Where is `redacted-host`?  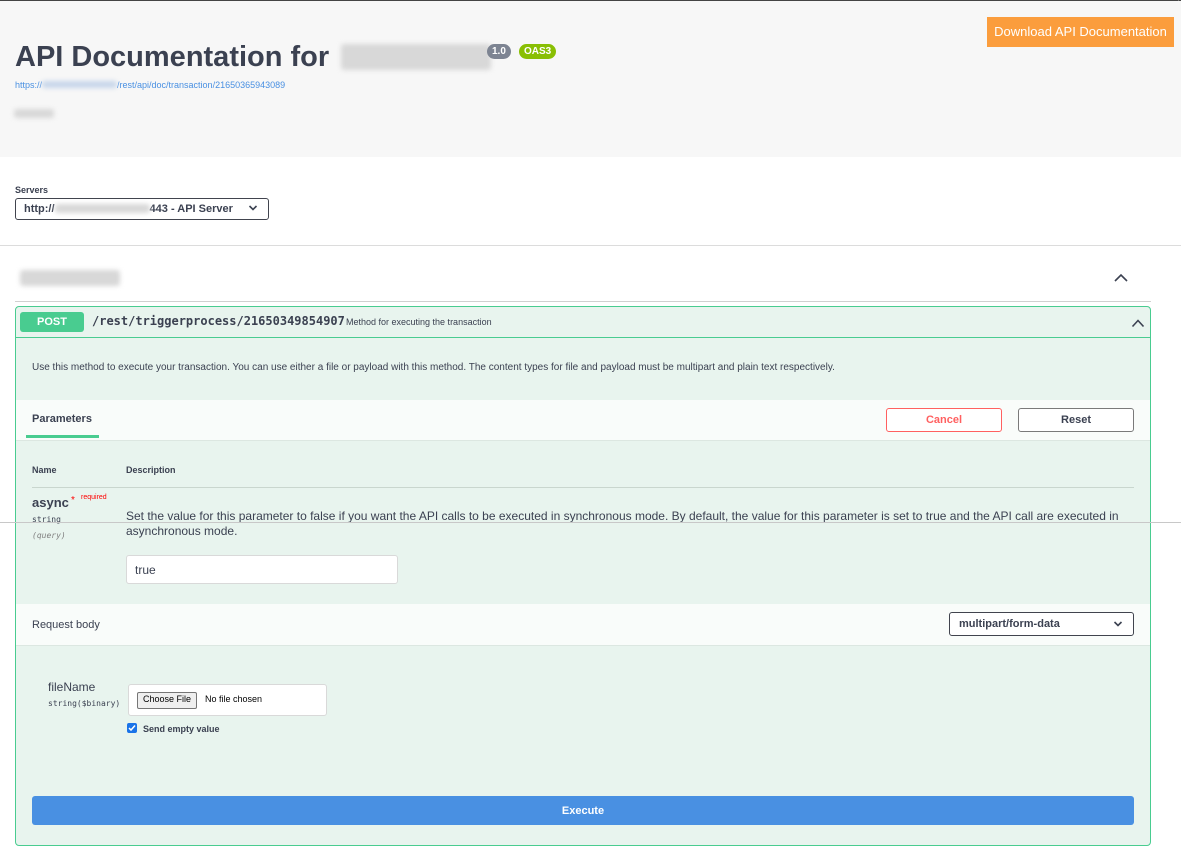
redacted-host is located at coordinates (80, 84).